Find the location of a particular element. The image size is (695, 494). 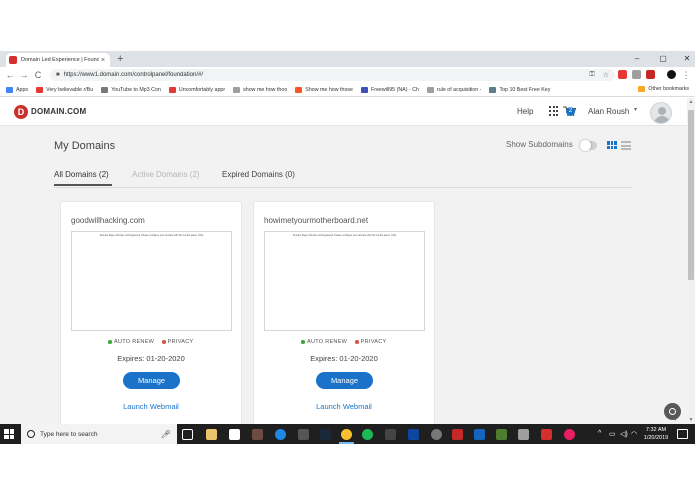

profile-icon is located at coordinates (671, 74).